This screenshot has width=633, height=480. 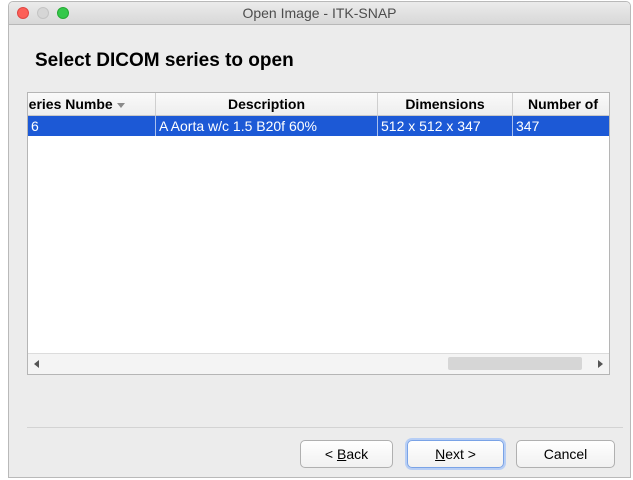 I want to click on back-button: < Back, so click(x=346, y=454).